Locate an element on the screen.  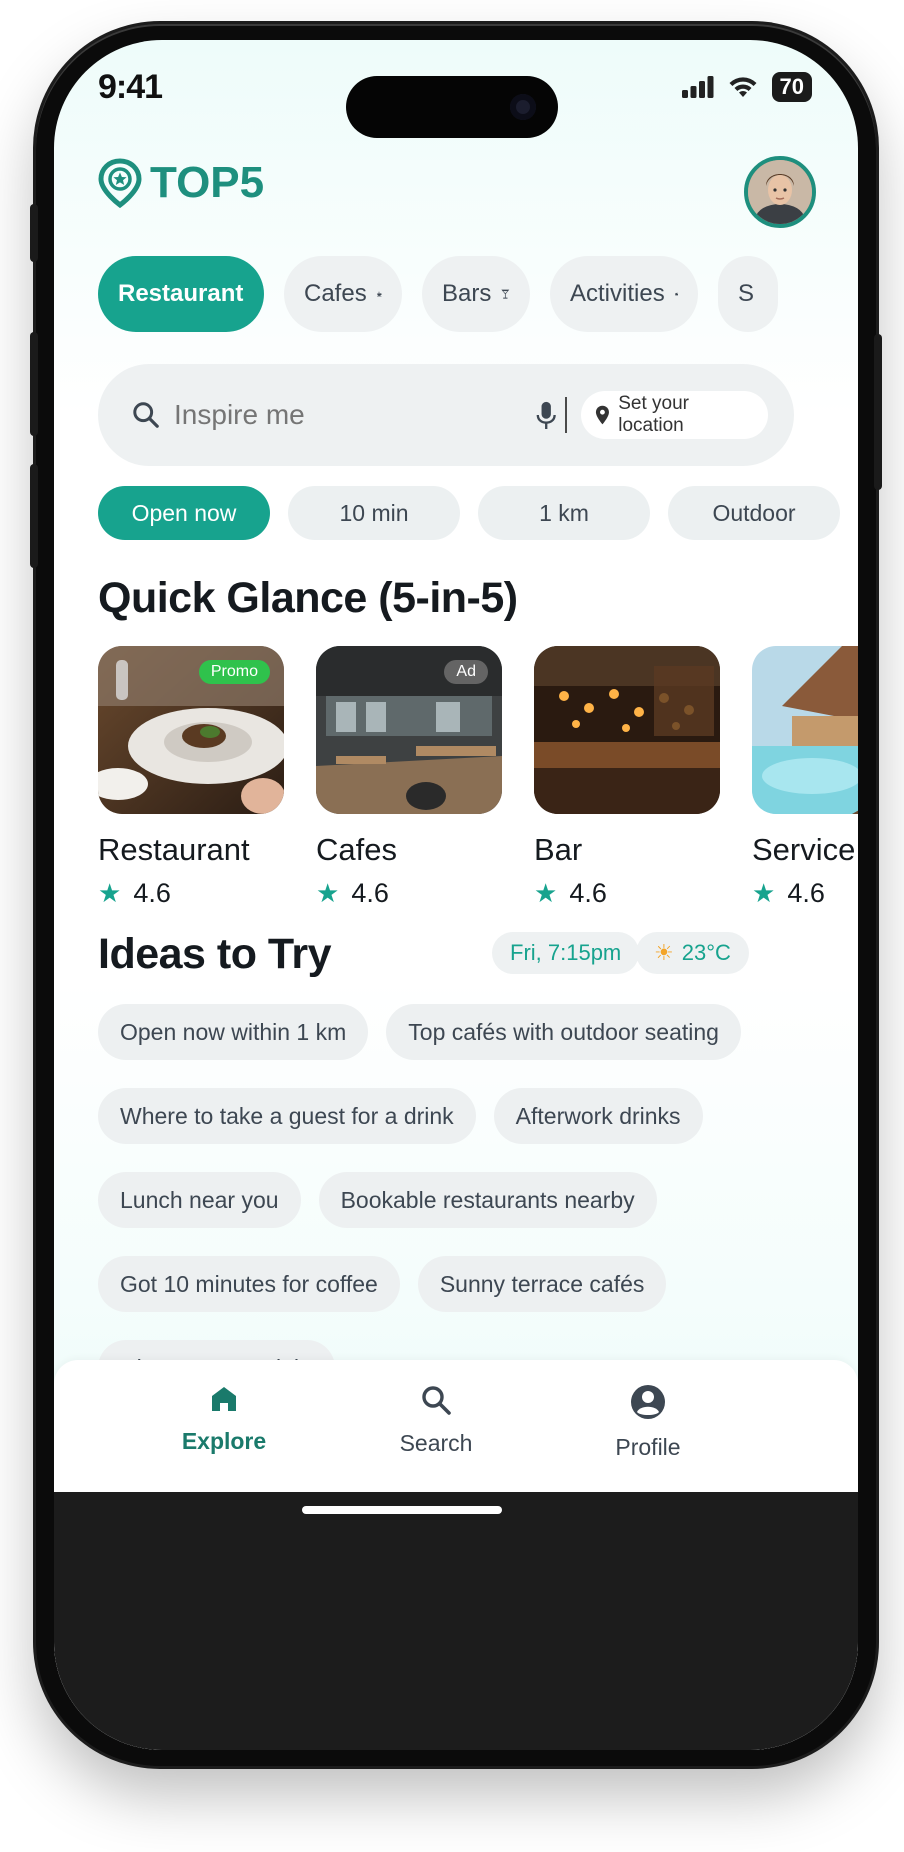
dynamic-island is located at coordinates (452, 107).